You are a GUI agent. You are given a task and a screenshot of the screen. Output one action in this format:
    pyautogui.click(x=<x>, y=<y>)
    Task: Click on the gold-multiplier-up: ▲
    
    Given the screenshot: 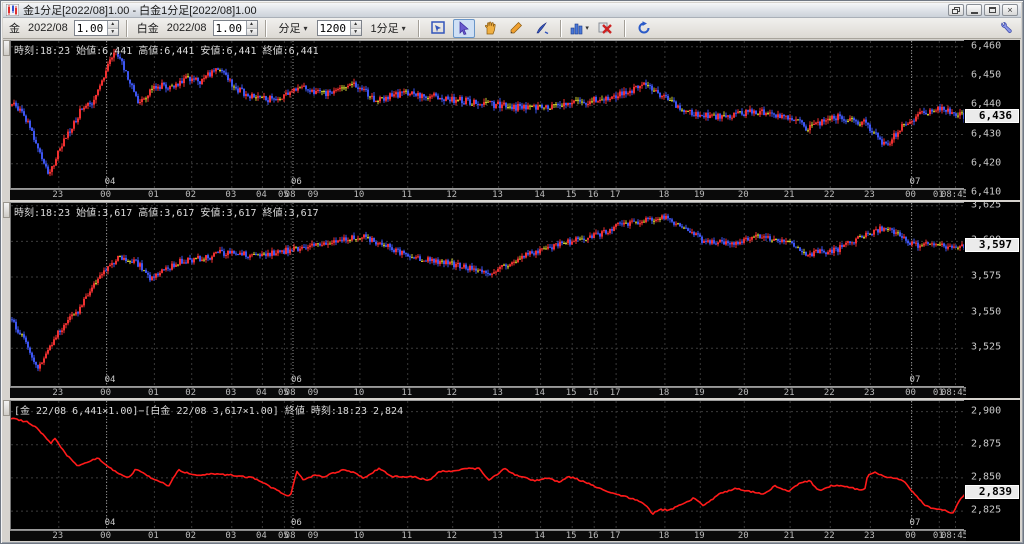 What is the action you would take?
    pyautogui.click(x=112, y=25)
    